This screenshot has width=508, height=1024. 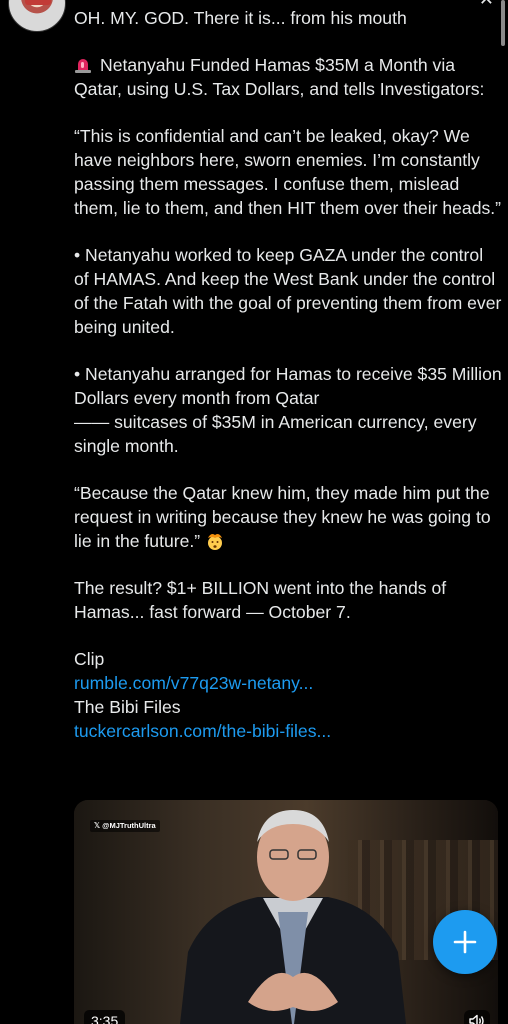 What do you see at coordinates (293, 917) in the screenshot?
I see `video-speaker-figure` at bounding box center [293, 917].